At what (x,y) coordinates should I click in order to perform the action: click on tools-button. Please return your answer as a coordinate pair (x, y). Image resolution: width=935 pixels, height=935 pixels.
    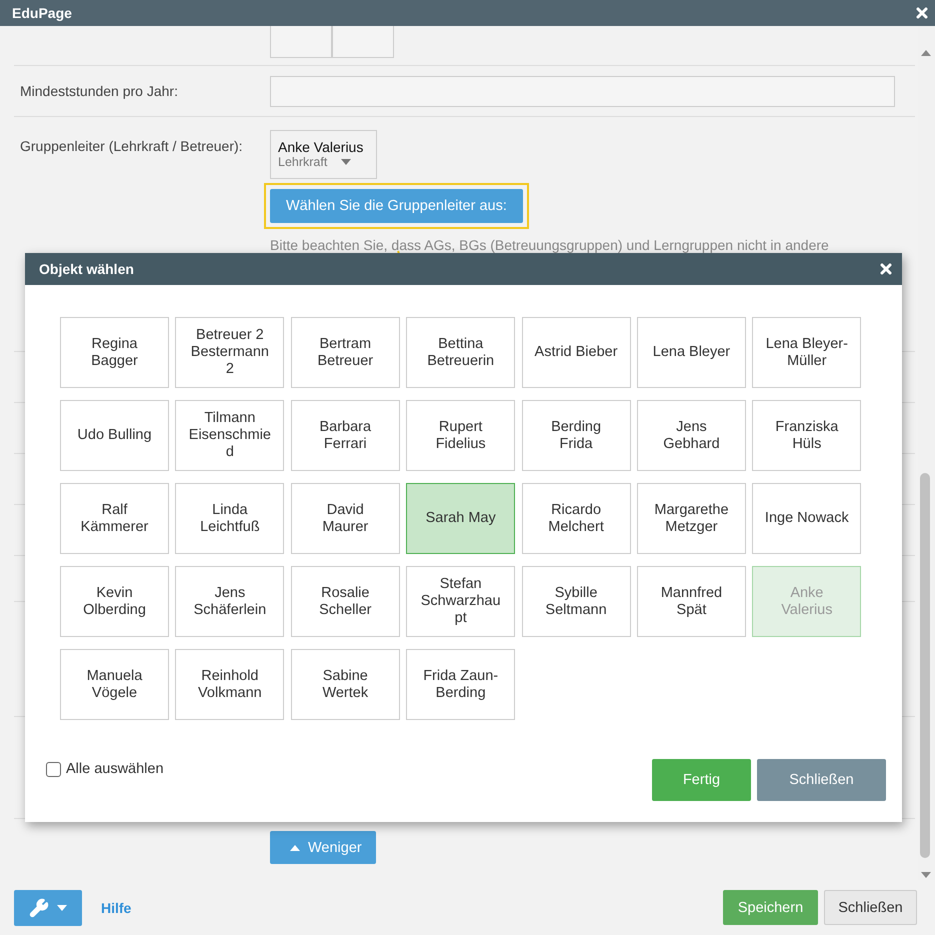
    Looking at the image, I should click on (48, 908).